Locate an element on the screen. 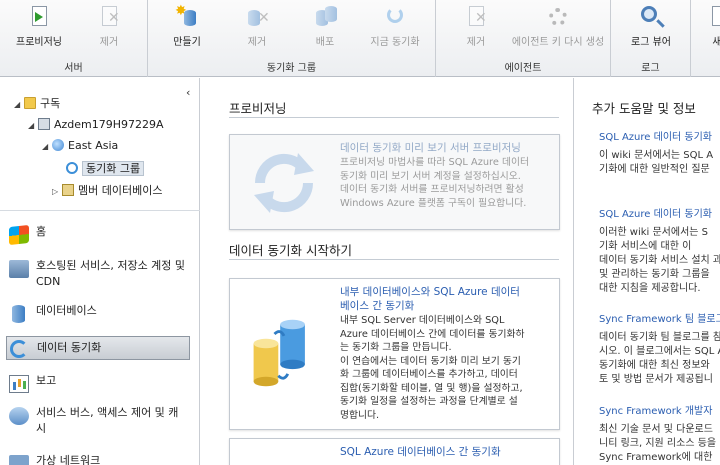 The width and height of the screenshot is (720, 465). provision-button: 프로비저닝 is located at coordinates (39, 30).